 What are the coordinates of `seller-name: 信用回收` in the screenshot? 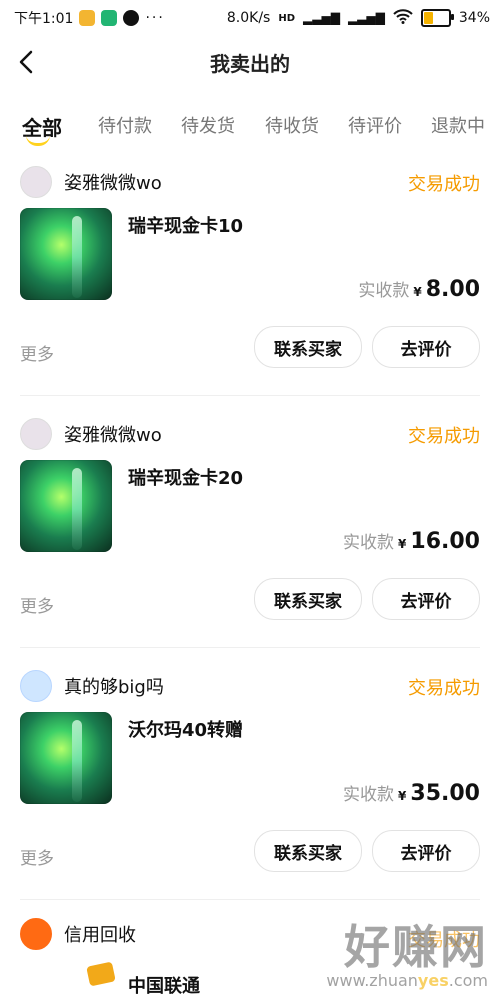 It's located at (100, 935).